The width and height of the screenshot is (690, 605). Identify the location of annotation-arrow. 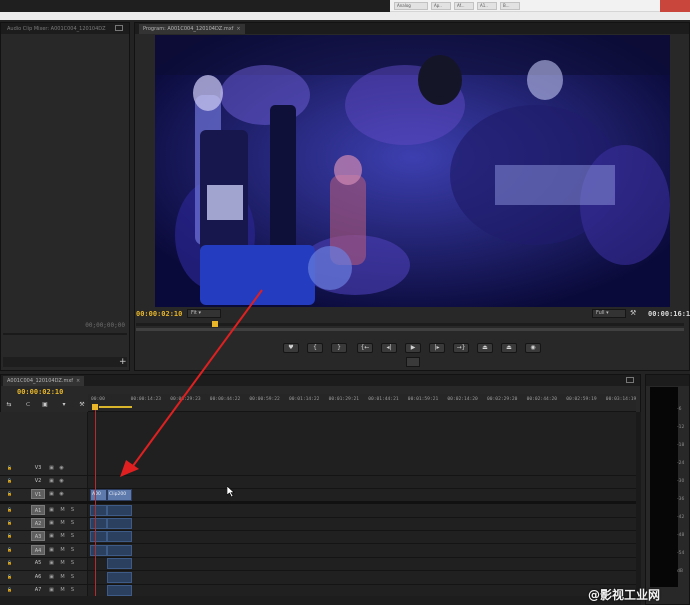
(191, 383).